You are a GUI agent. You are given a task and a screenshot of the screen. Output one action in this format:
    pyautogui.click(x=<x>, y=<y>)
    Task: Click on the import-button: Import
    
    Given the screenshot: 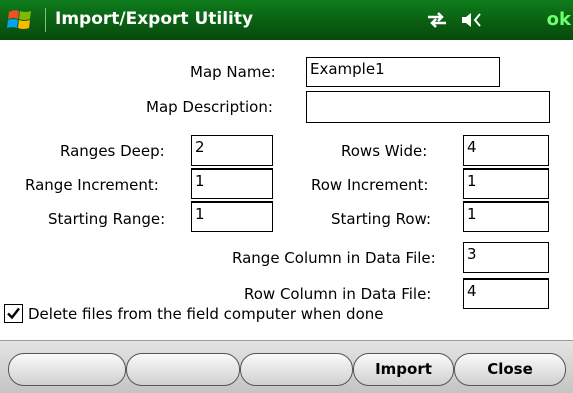 What is the action you would take?
    pyautogui.click(x=403, y=369)
    